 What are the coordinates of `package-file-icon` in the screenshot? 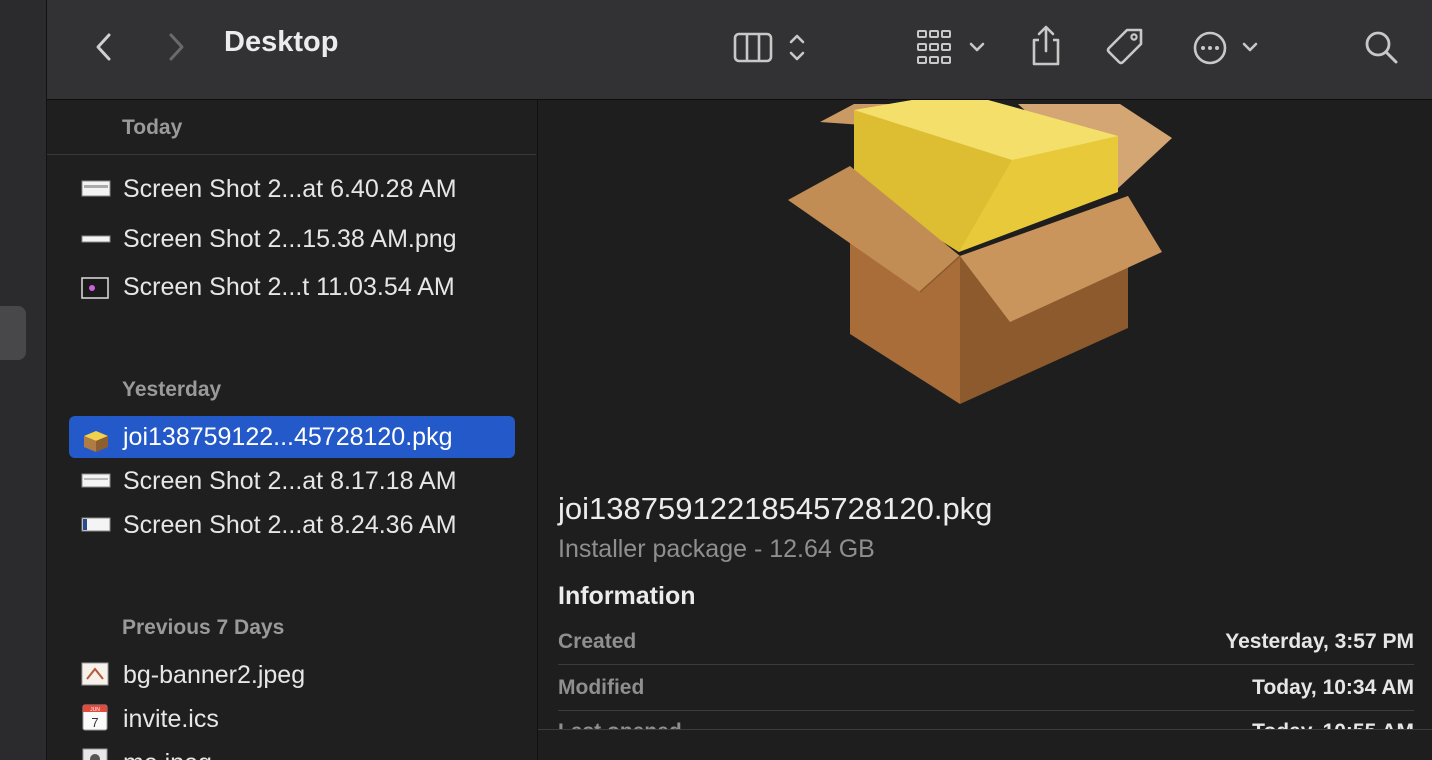 It's located at (96, 439).